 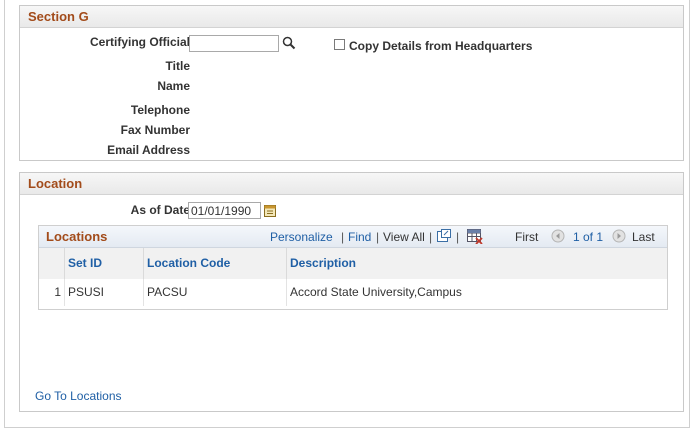 What do you see at coordinates (104, 292) in the screenshot?
I see `table-cell-set-id: PSUSI` at bounding box center [104, 292].